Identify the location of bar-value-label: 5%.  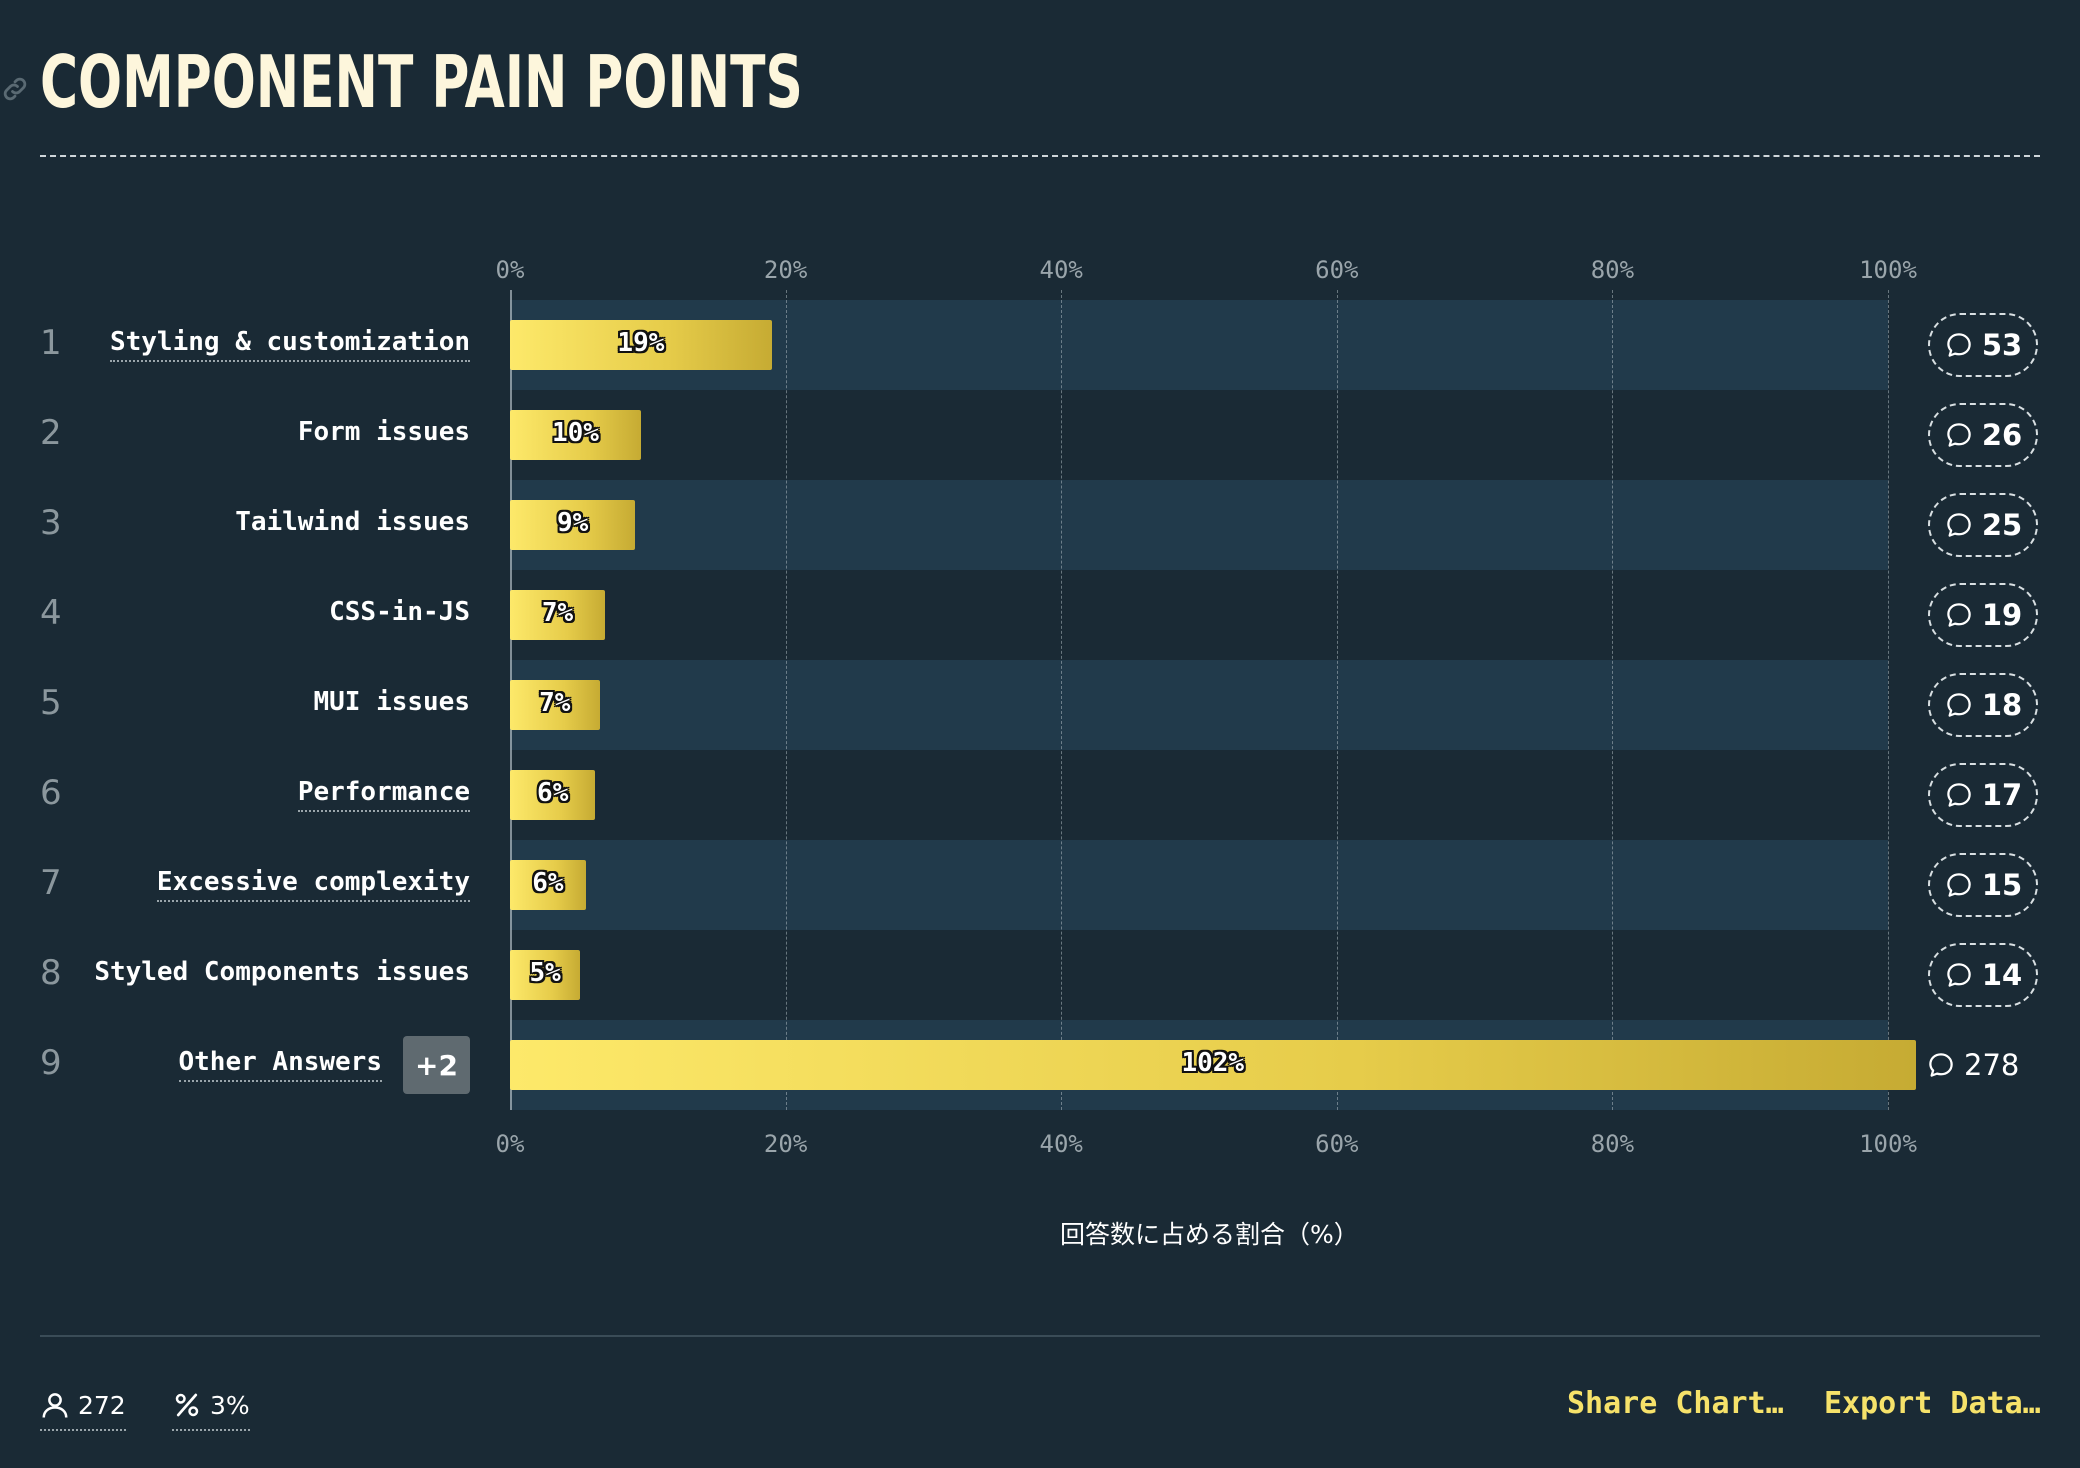
(545, 973).